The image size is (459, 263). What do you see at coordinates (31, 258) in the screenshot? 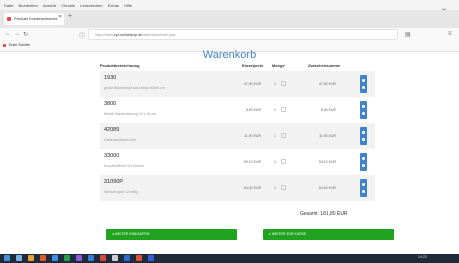
I see `folder-icon` at bounding box center [31, 258].